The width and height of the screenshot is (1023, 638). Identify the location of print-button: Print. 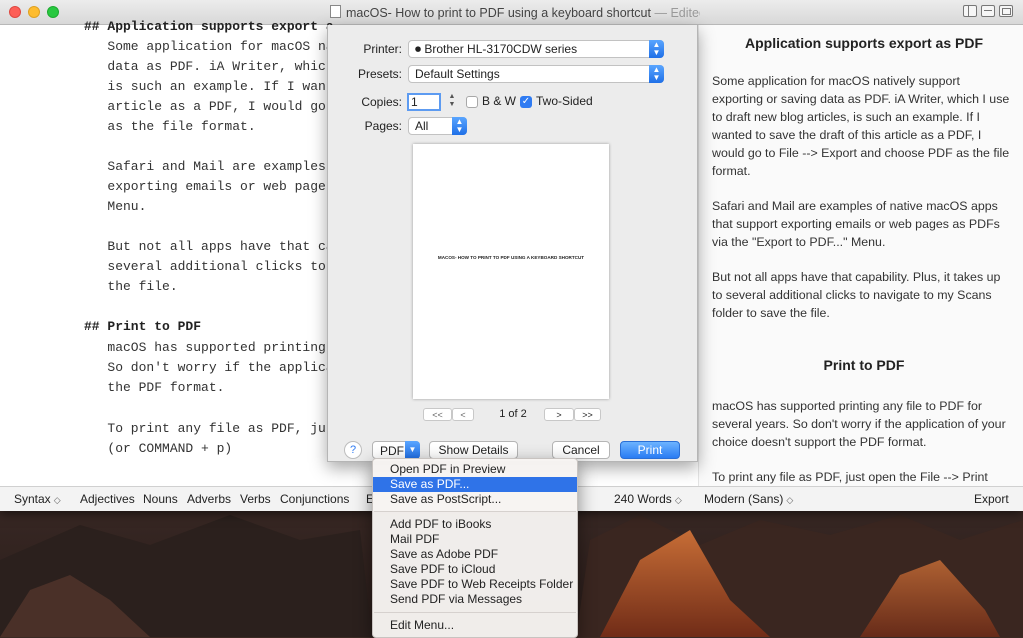
(650, 450).